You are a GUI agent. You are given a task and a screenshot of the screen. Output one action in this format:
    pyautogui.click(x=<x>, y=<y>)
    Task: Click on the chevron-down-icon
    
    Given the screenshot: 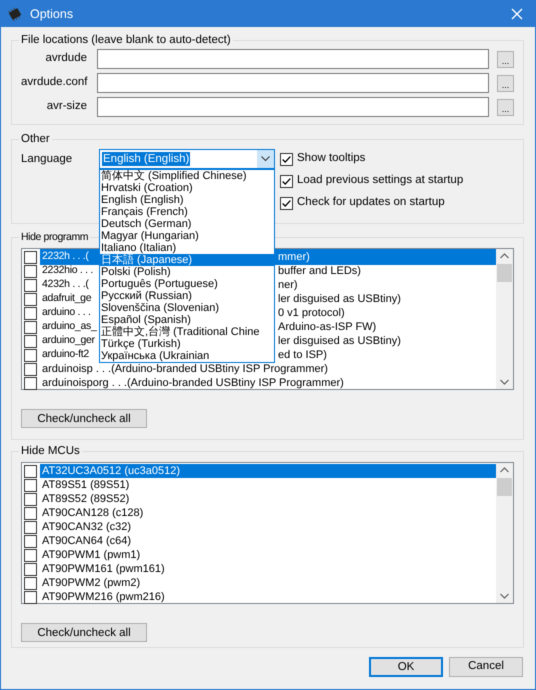 What is the action you would take?
    pyautogui.click(x=265, y=159)
    